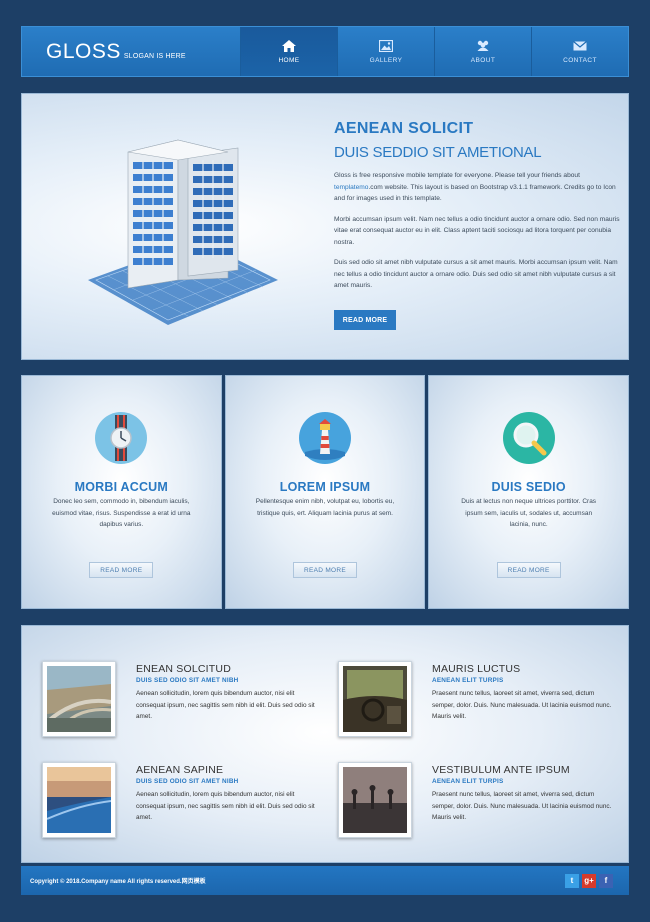  Describe the element at coordinates (404, 128) in the screenshot. I see `hero-title: AENEAN SOLICIT` at that location.